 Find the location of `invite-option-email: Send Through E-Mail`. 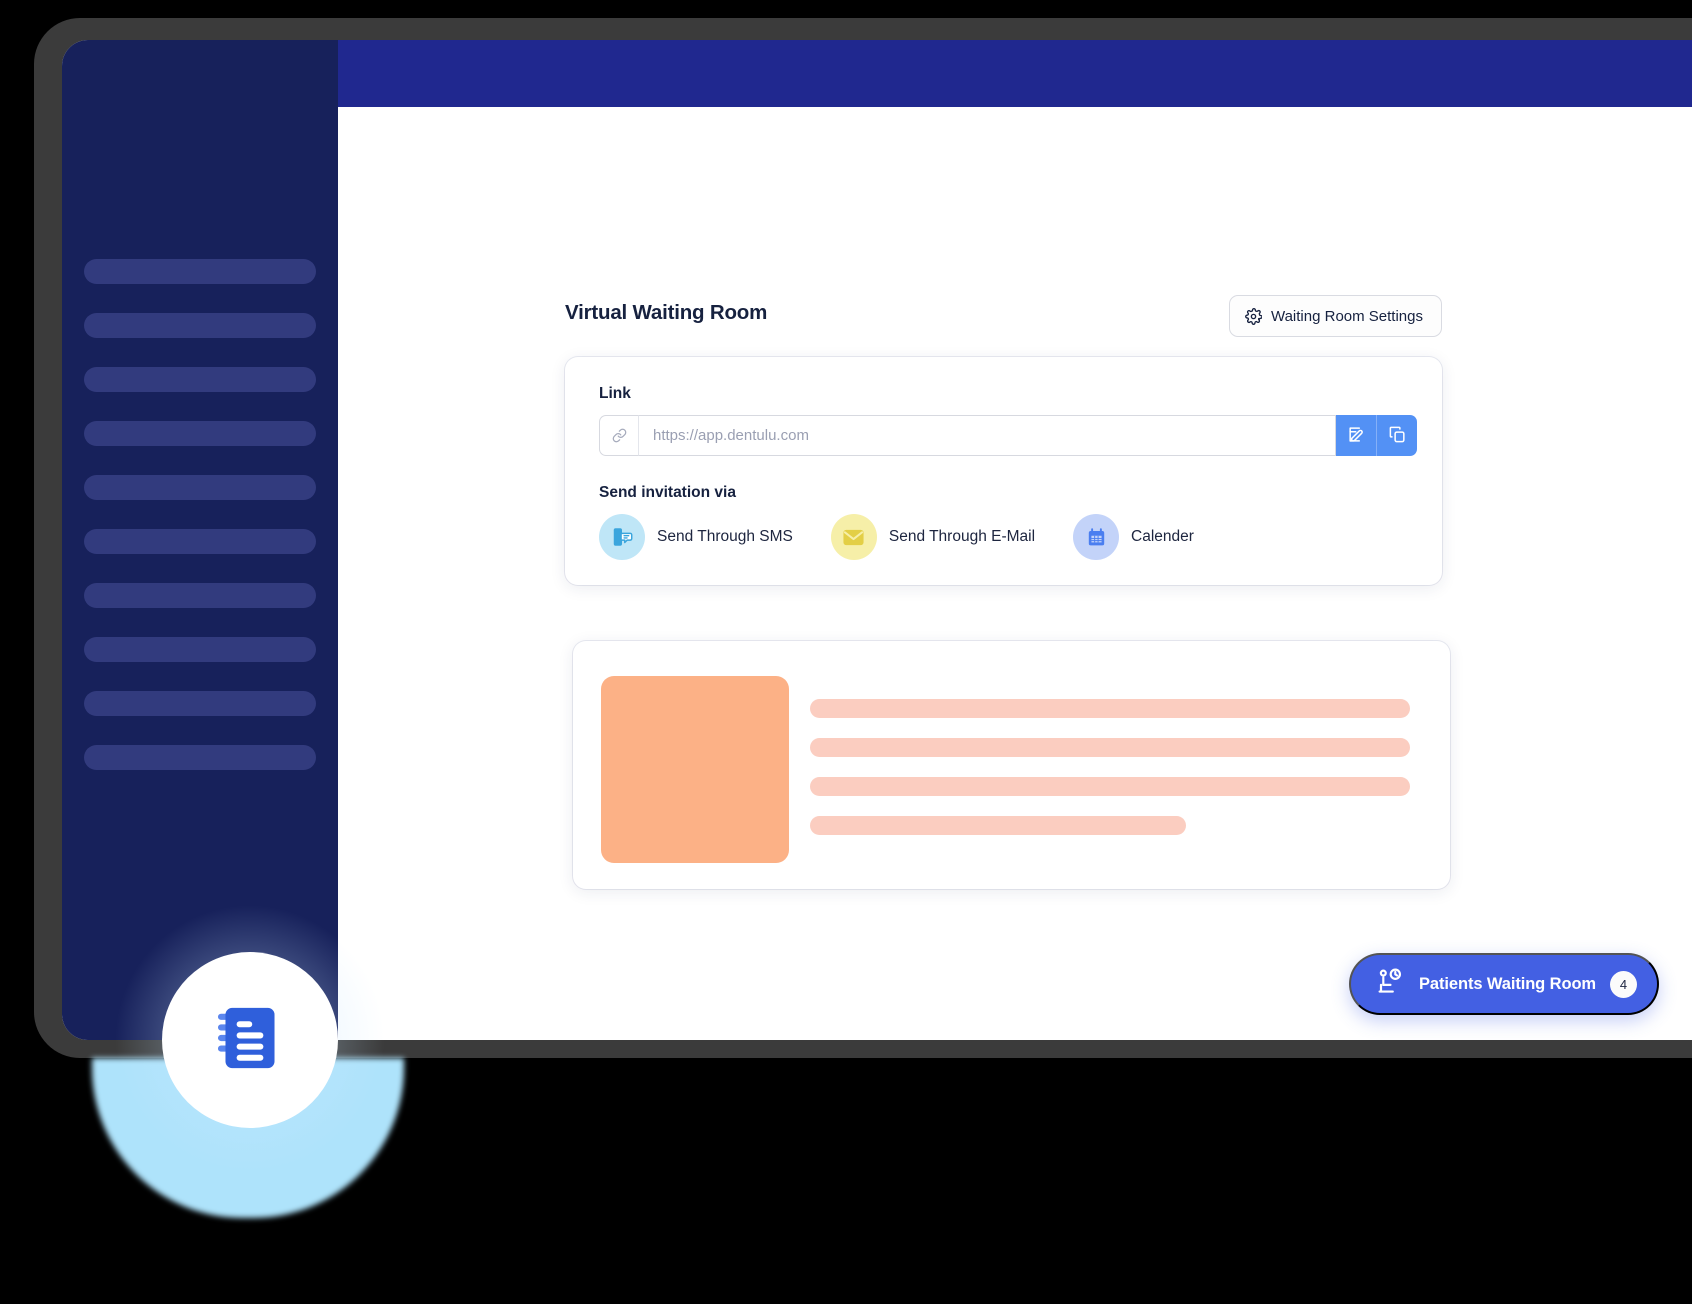

invite-option-email: Send Through E-Mail is located at coordinates (933, 537).